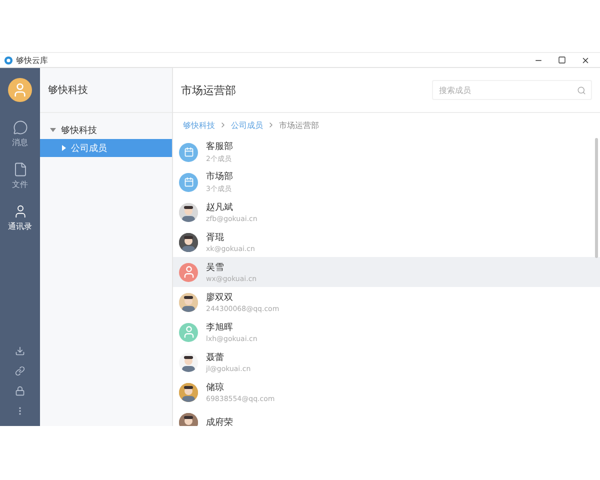 This screenshot has width=600, height=480. I want to click on avatar, so click(20, 90).